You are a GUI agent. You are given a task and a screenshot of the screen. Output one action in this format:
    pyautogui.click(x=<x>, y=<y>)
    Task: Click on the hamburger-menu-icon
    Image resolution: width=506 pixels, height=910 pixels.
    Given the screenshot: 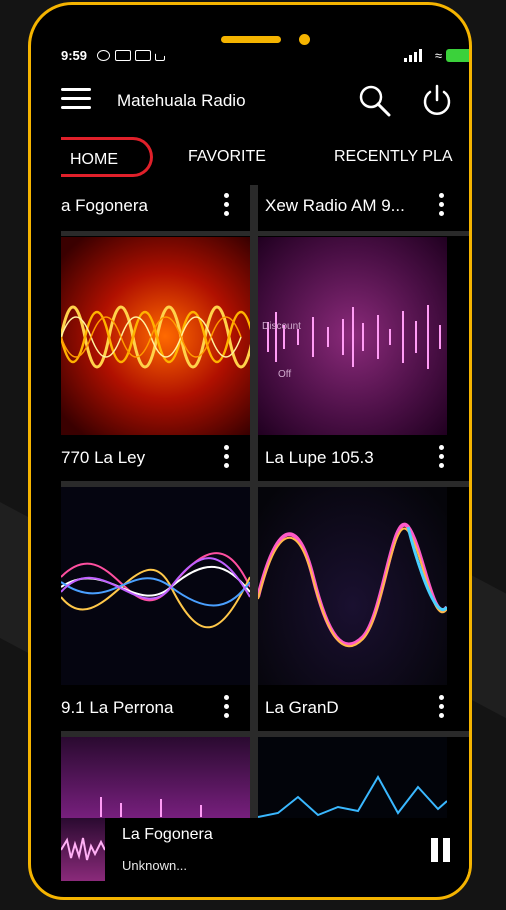 What is the action you would take?
    pyautogui.click(x=76, y=99)
    